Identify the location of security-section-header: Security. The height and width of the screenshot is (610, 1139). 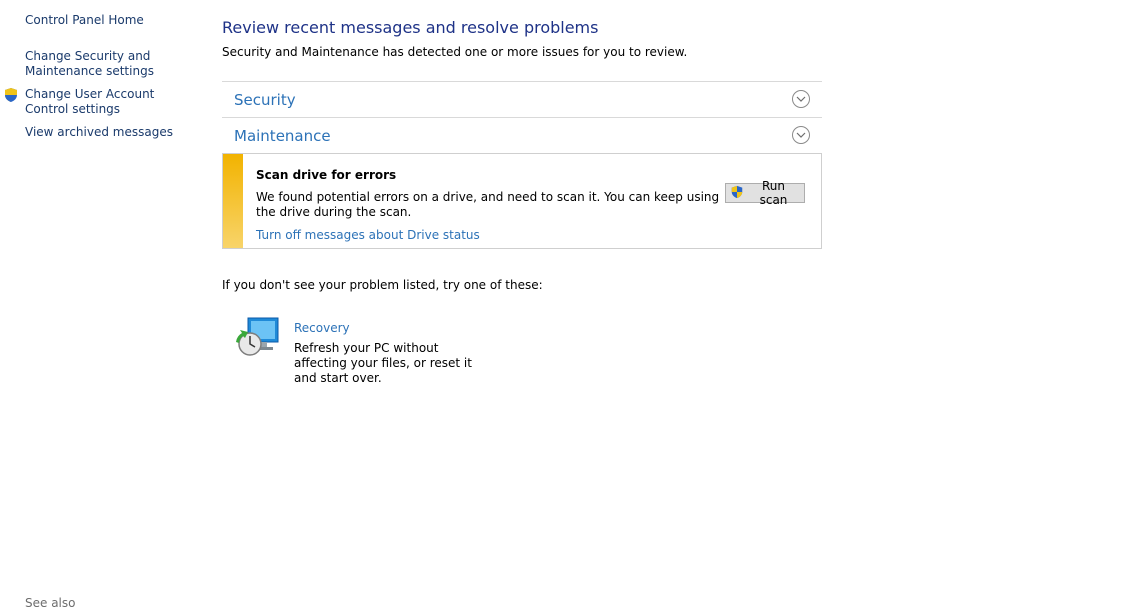
(522, 99).